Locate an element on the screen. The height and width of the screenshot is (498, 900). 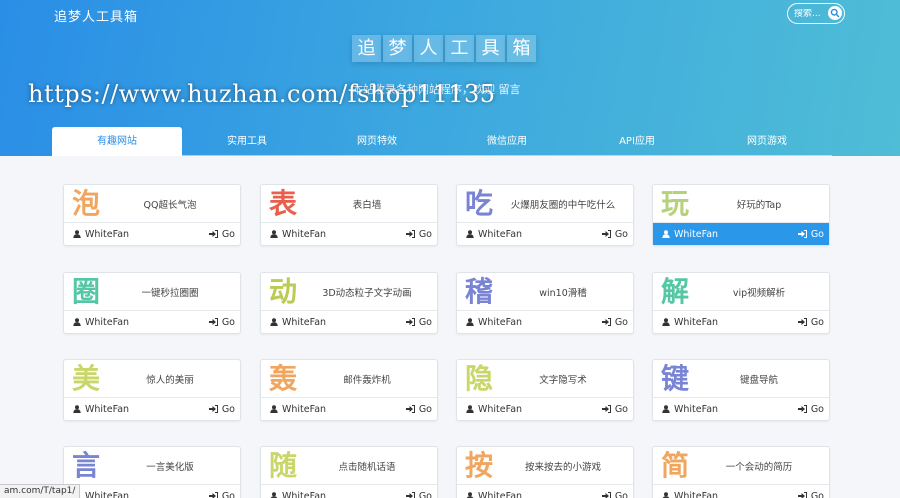
tab-wechat-apps: 微信应用 is located at coordinates (507, 141).